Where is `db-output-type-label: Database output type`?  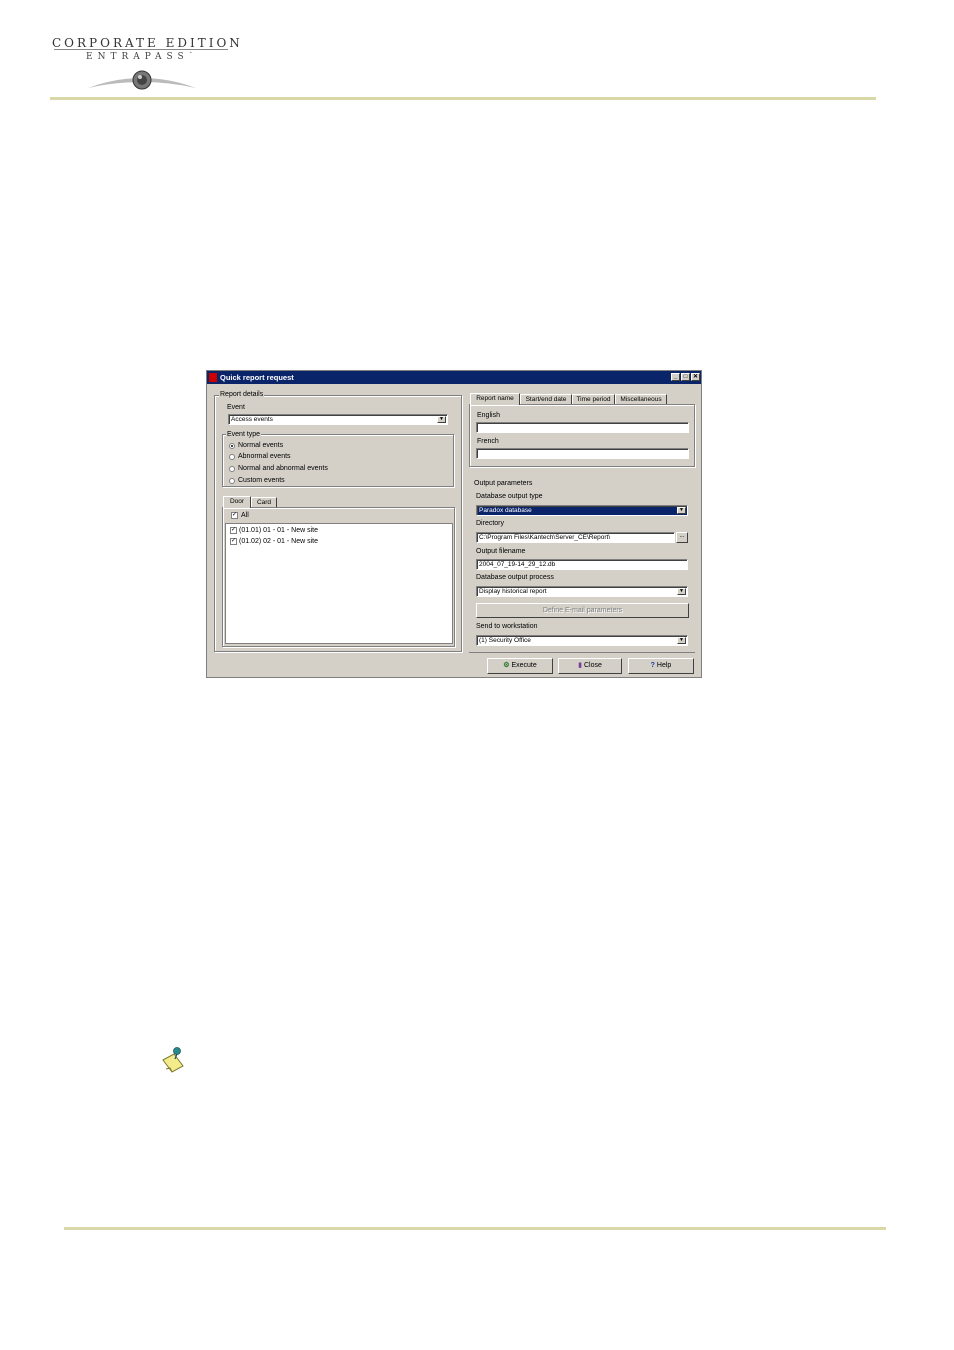
db-output-type-label: Database output type is located at coordinates (509, 496).